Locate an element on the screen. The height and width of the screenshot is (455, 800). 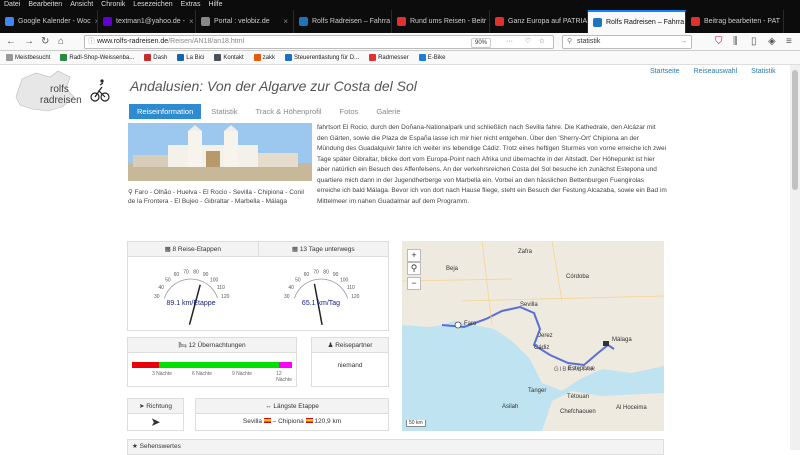
tab-galerie: Galerie is located at coordinates (388, 111).